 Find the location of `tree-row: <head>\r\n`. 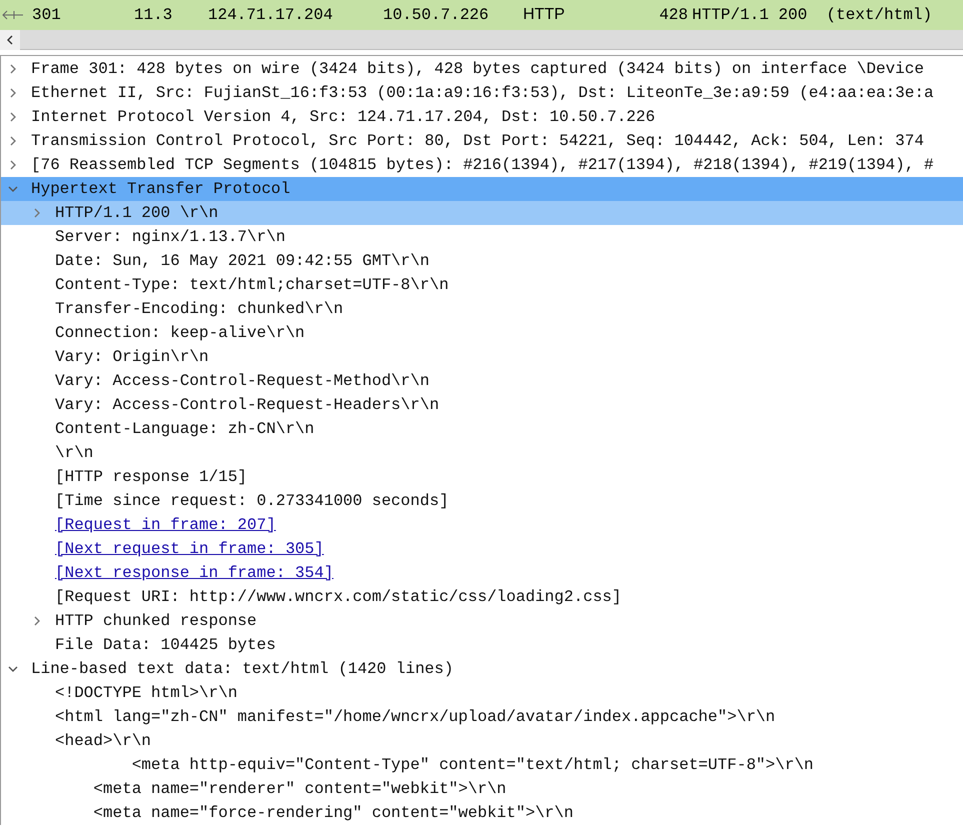

tree-row: <head>\r\n is located at coordinates (482, 741).